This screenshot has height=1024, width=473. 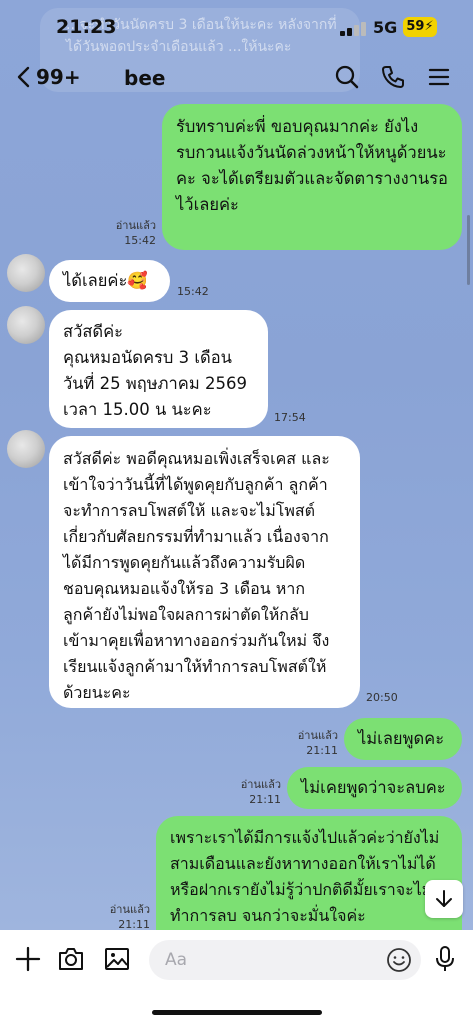 What do you see at coordinates (145, 78) in the screenshot?
I see `chat-title: bee` at bounding box center [145, 78].